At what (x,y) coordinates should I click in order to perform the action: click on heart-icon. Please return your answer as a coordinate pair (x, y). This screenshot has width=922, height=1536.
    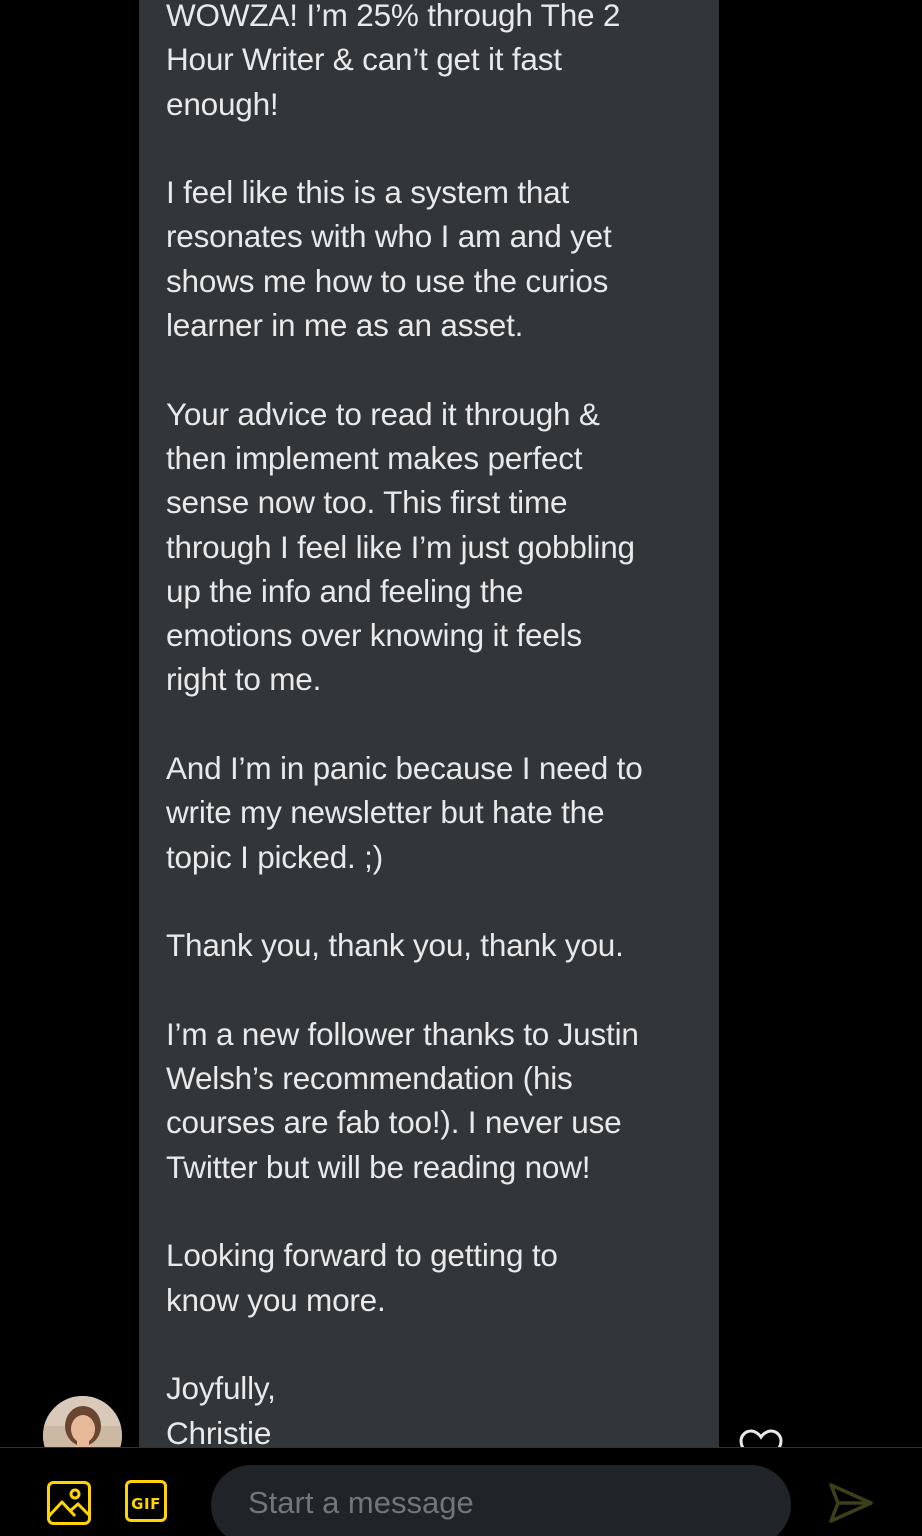
    Looking at the image, I should click on (761, 1438).